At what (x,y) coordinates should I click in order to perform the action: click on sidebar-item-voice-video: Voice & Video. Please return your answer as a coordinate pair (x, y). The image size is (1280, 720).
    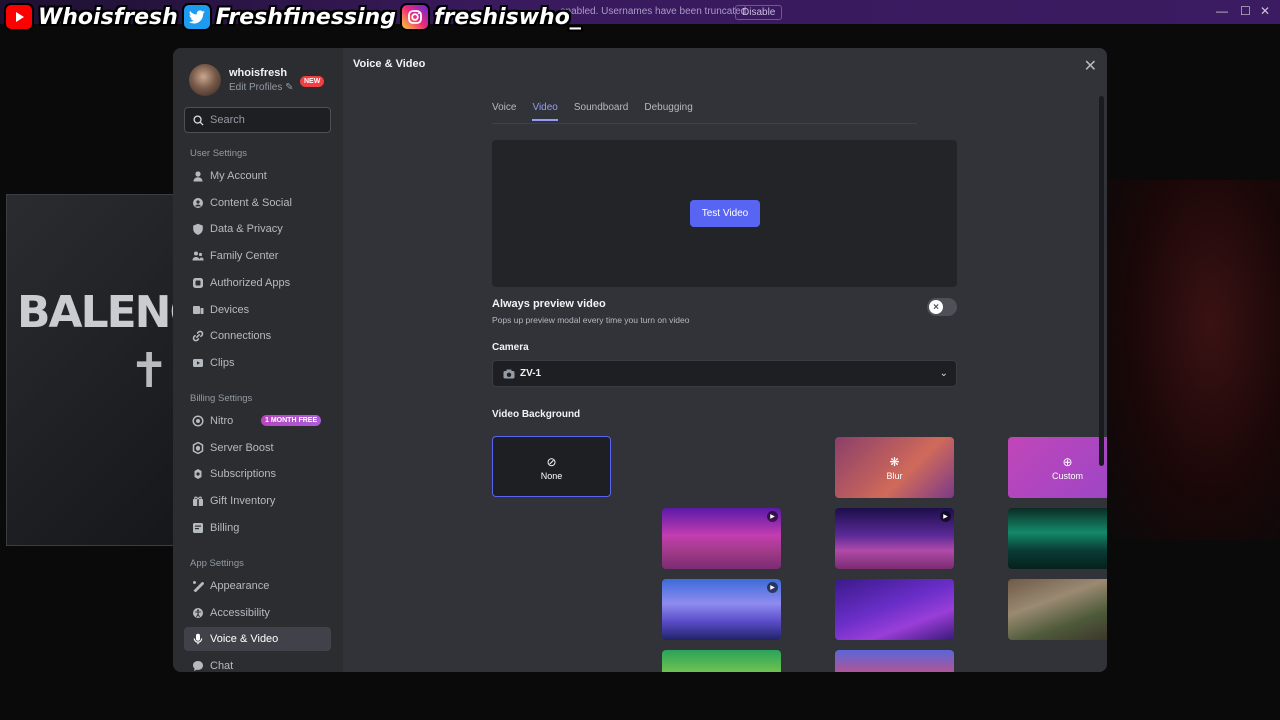
    Looking at the image, I should click on (257, 639).